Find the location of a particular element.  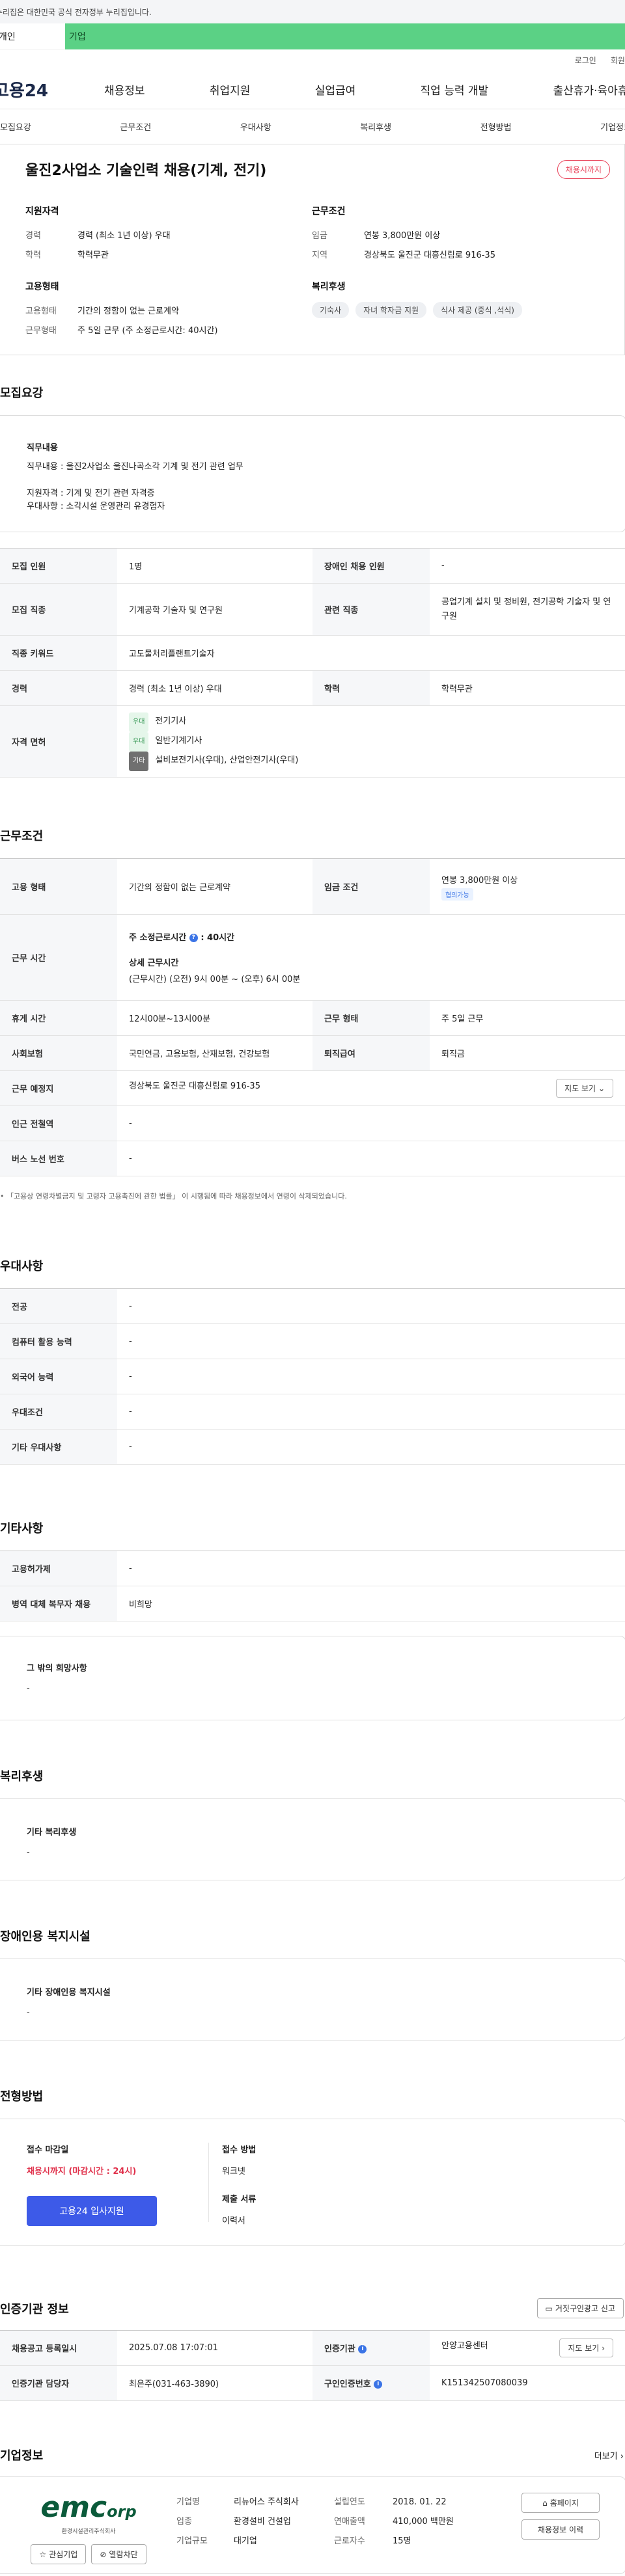

emp-type-row-value: 기간의 정함이 없는 근로계약 is located at coordinates (214, 887).